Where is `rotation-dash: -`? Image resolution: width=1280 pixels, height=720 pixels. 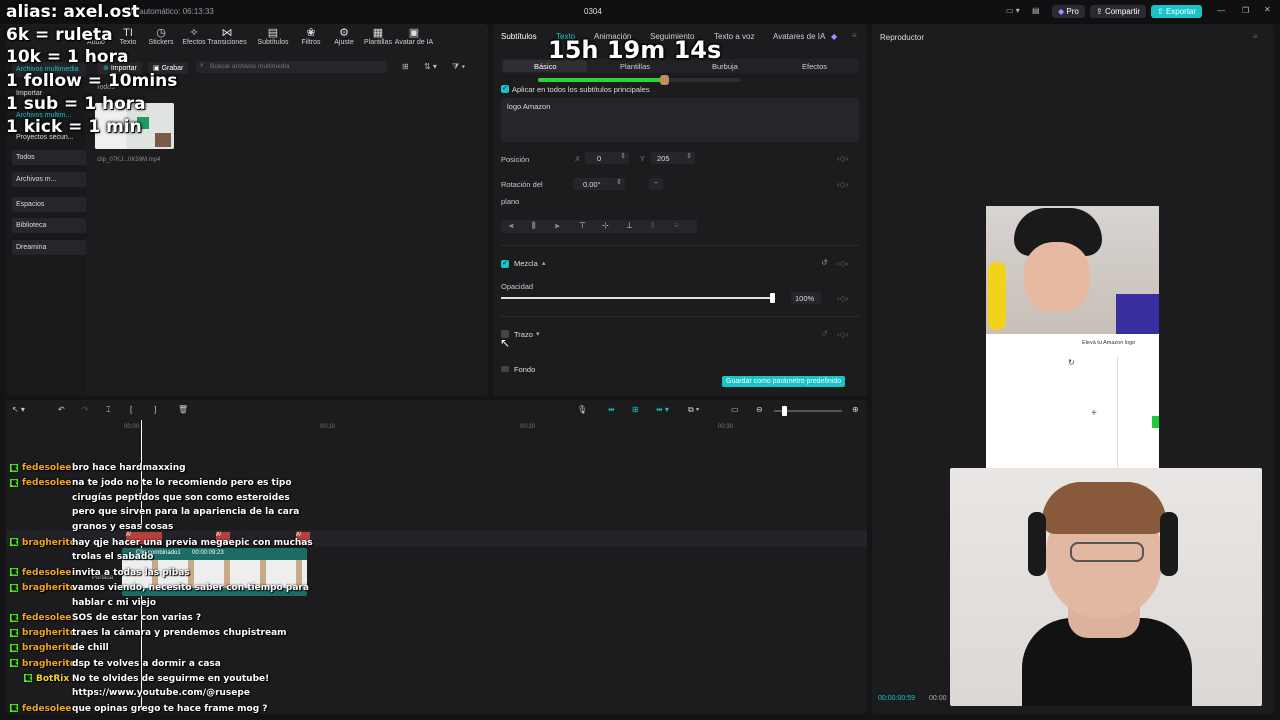 rotation-dash: - is located at coordinates (656, 184).